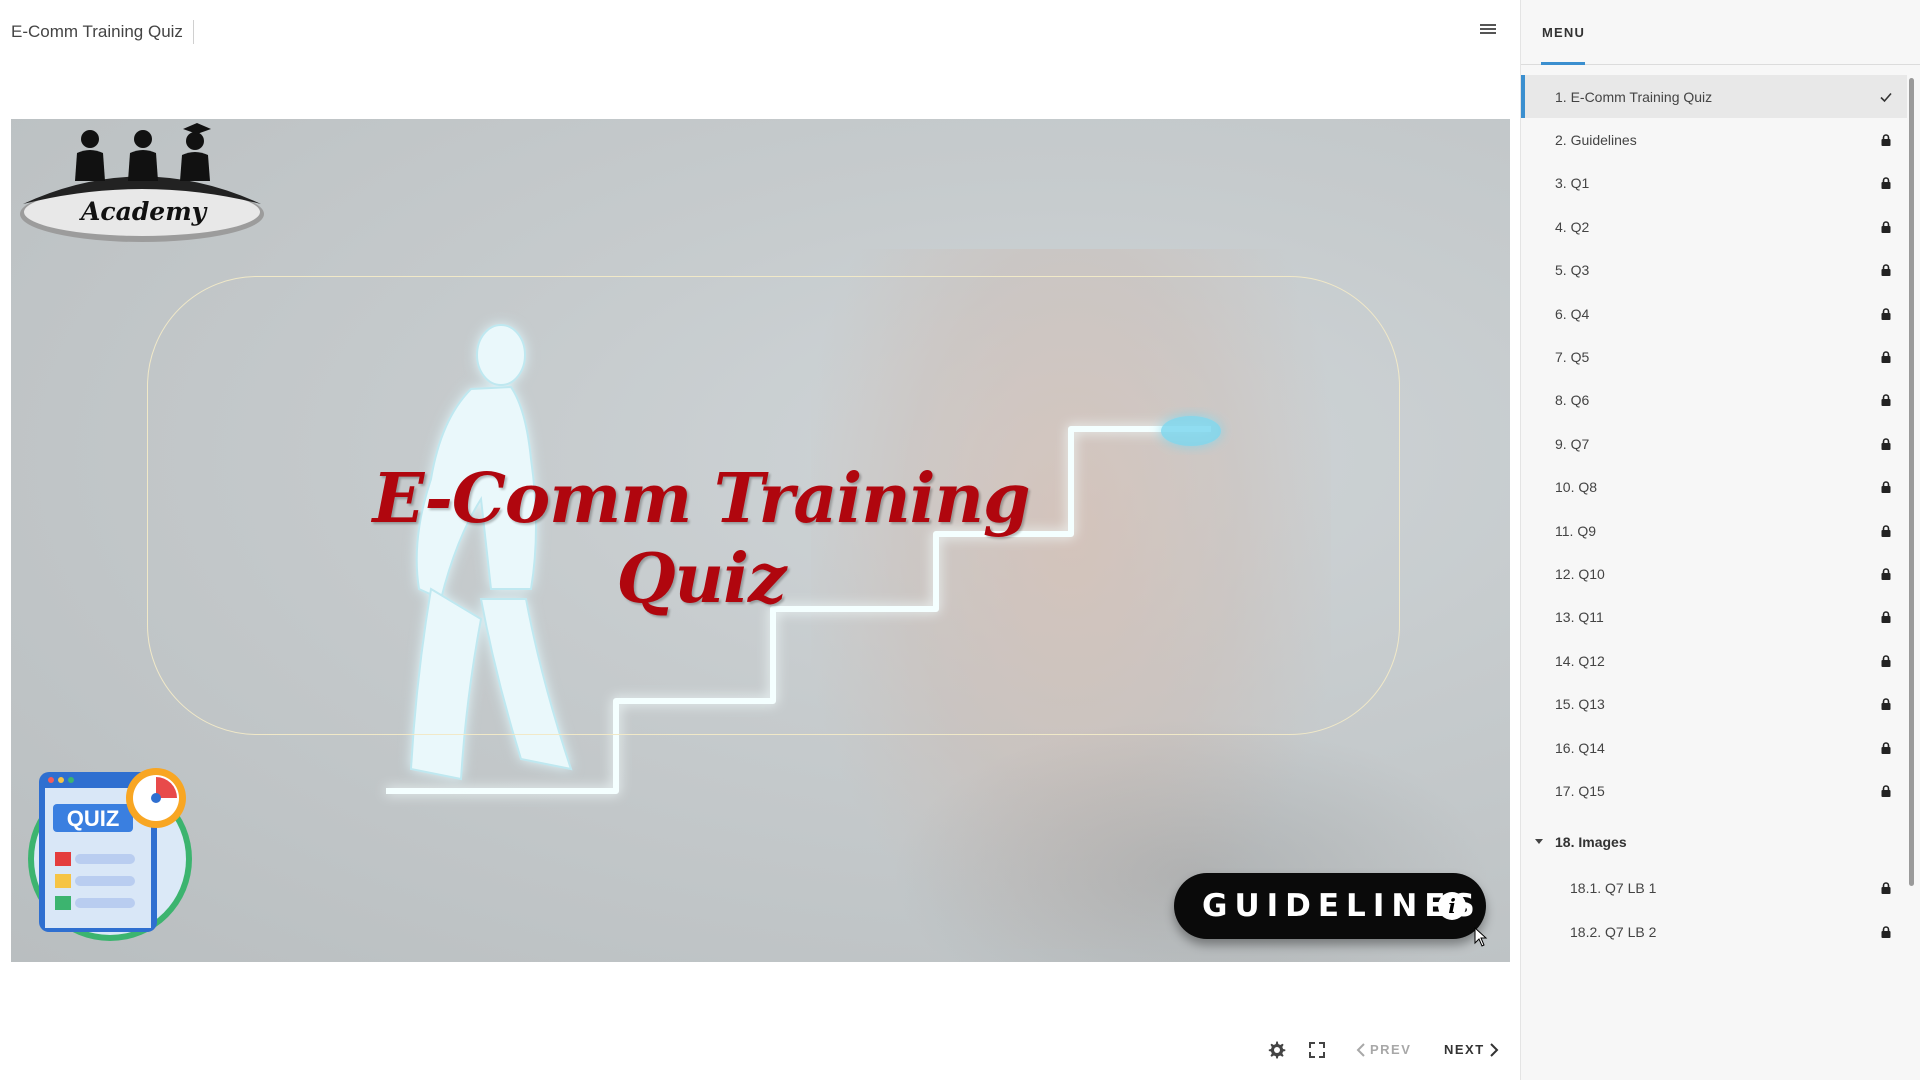 Image resolution: width=1920 pixels, height=1080 pixels. I want to click on menu-item-label: 8. Q6, so click(1572, 400).